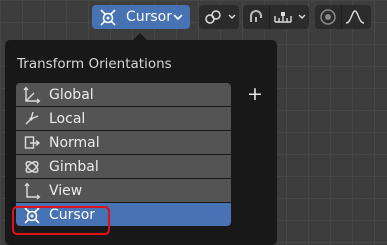 The image size is (387, 245). I want to click on snap-magnet-icon, so click(256, 17).